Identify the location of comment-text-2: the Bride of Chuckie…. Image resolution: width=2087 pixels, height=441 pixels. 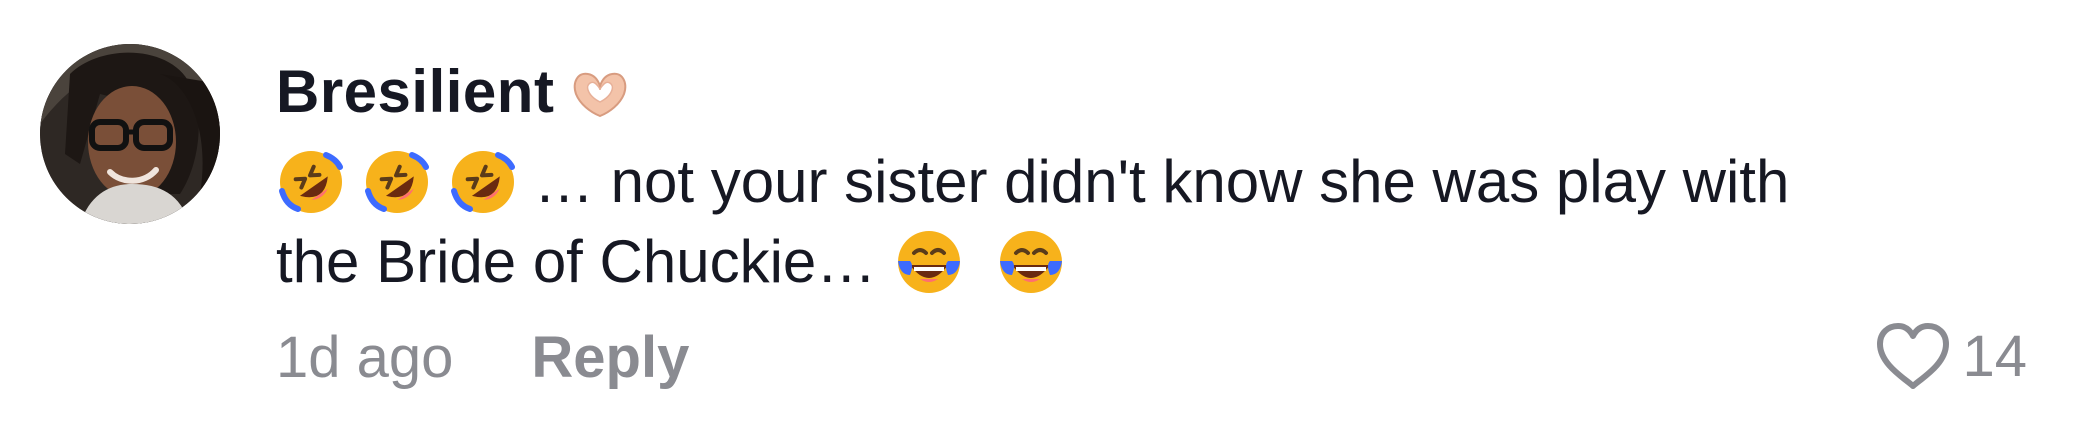
(576, 261).